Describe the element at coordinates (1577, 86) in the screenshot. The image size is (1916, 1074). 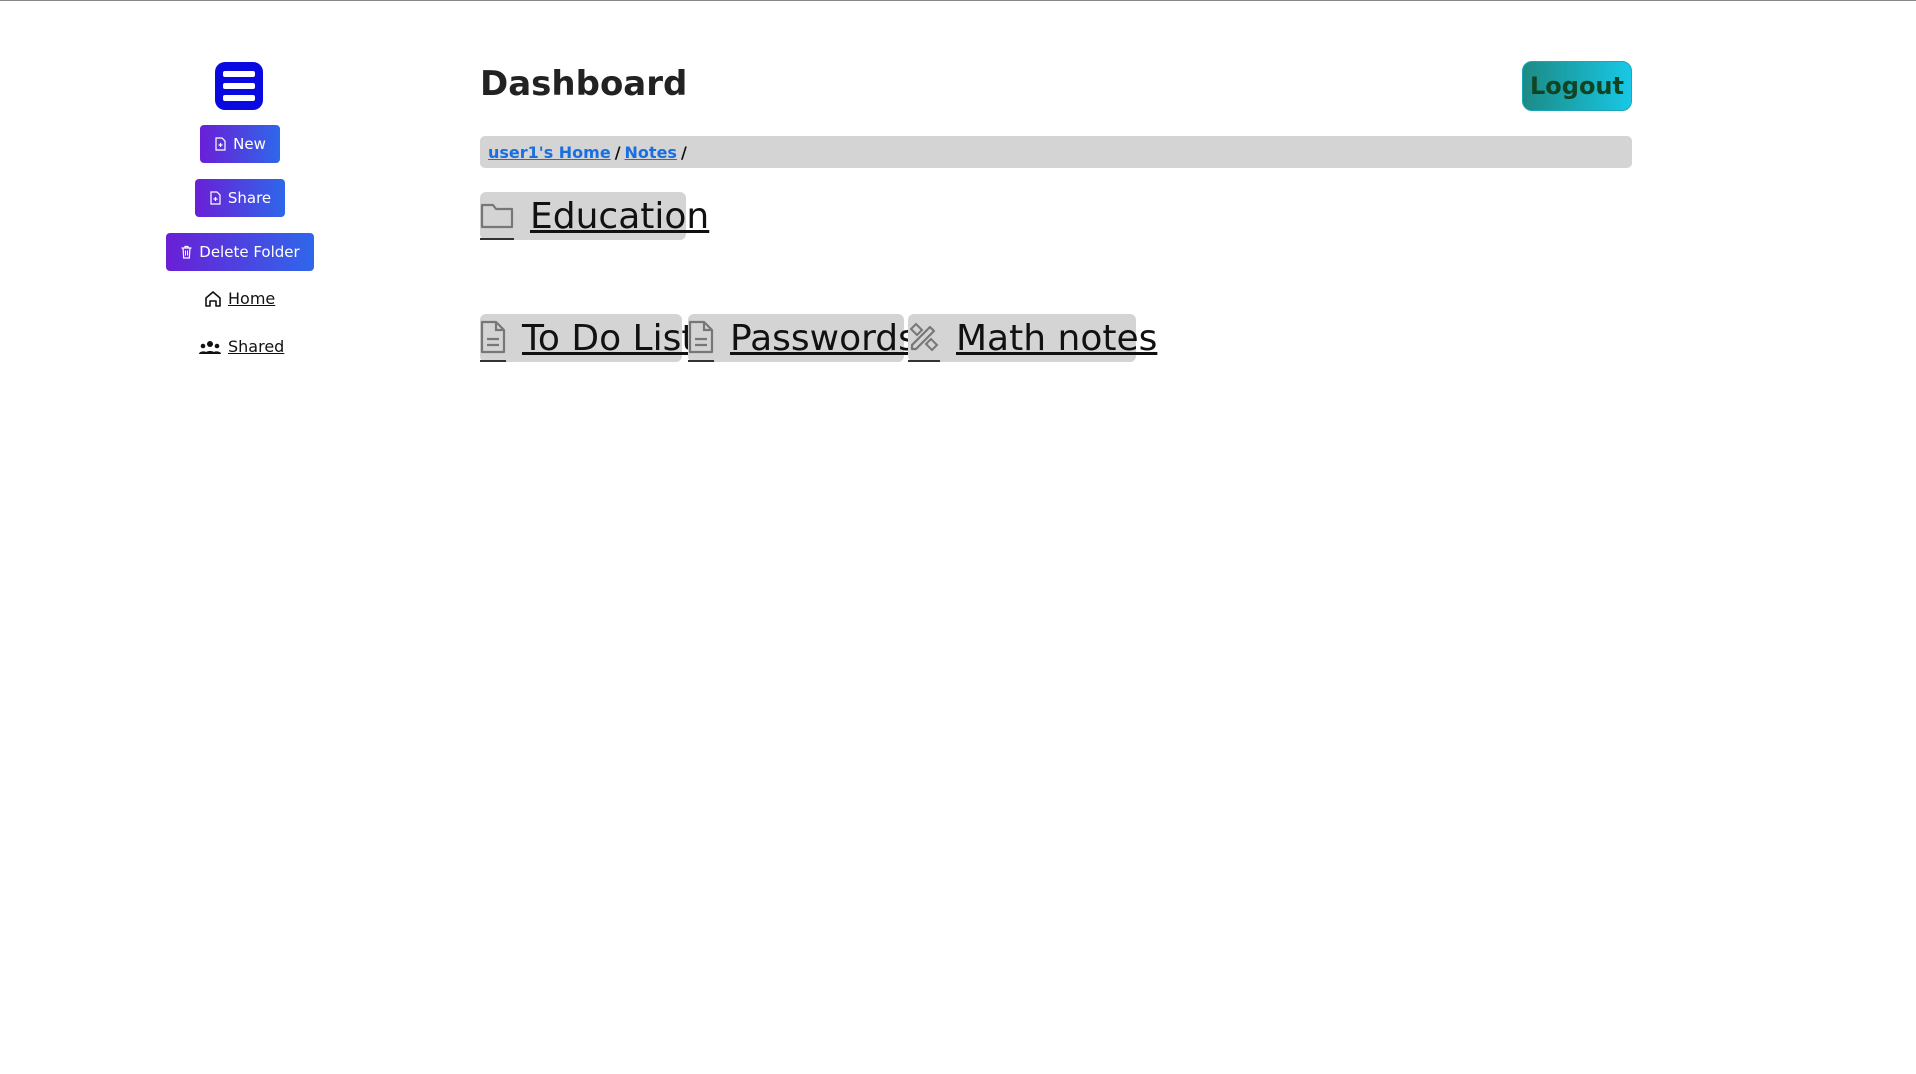
I see `logout-button: Logout` at that location.